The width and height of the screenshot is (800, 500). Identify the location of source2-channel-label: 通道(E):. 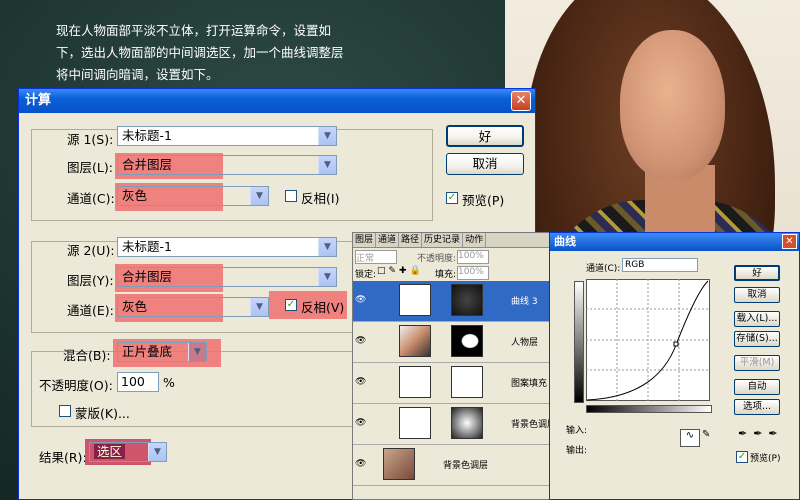
(90, 310).